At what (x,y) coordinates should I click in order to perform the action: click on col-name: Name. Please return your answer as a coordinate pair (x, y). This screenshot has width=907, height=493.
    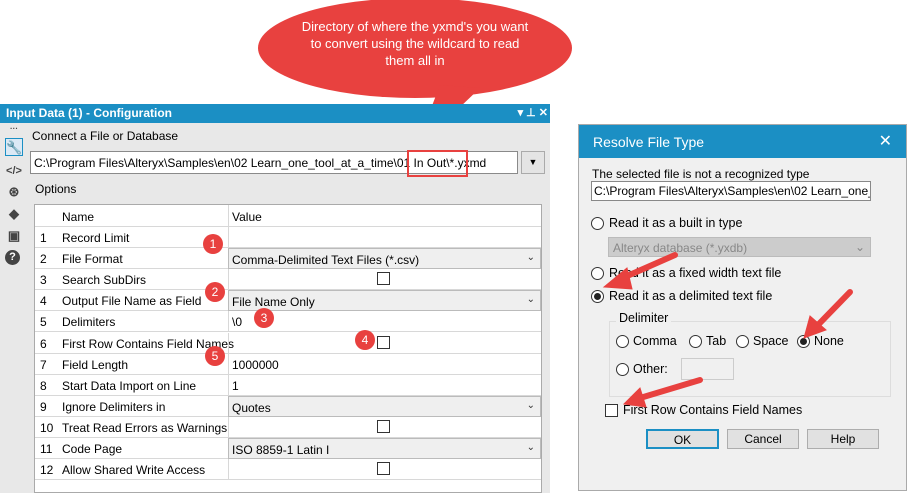
    Looking at the image, I should click on (78, 217).